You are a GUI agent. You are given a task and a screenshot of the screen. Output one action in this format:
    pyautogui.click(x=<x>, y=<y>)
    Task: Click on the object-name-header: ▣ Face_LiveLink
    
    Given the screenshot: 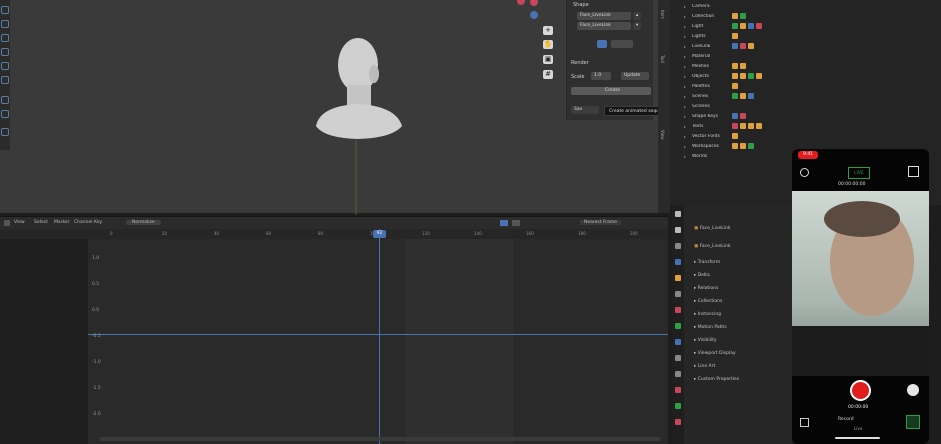 What is the action you would take?
    pyautogui.click(x=712, y=228)
    